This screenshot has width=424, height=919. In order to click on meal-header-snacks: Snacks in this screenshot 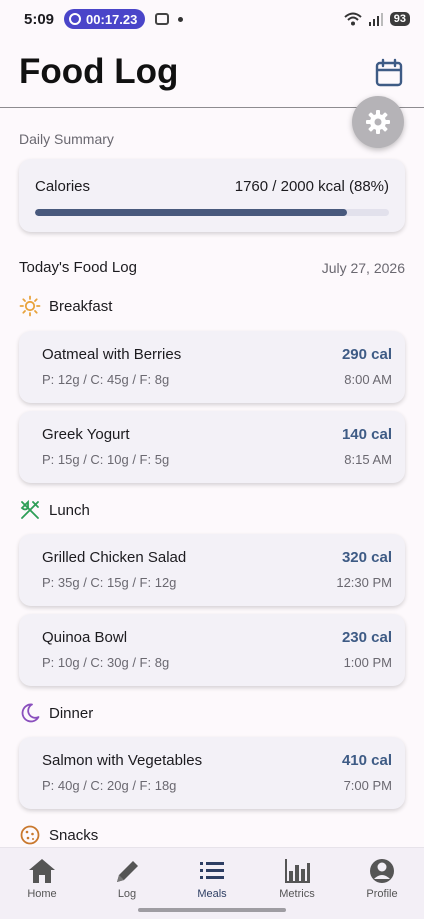, I will do `click(58, 835)`.